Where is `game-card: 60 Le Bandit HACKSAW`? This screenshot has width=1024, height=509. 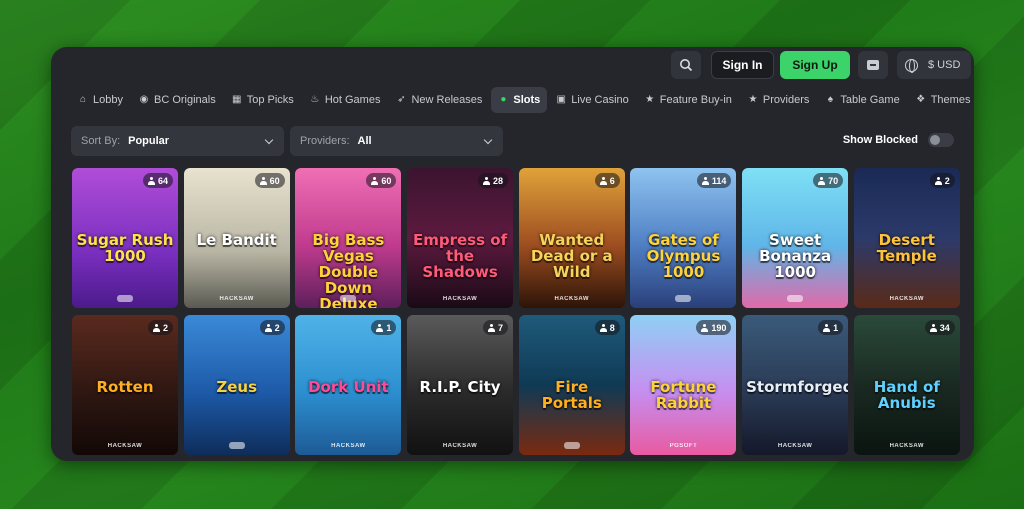 game-card: 60 Le Bandit HACKSAW is located at coordinates (236, 238).